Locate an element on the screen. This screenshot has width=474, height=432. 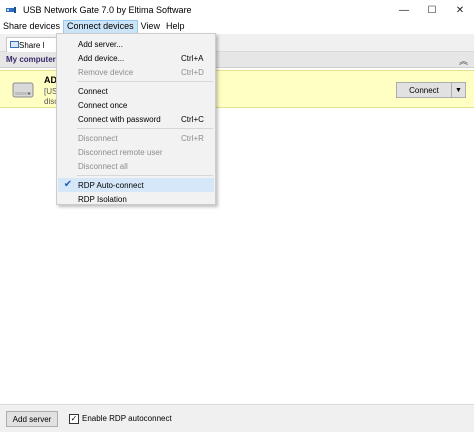
menu-item-label: RDP Isolation is located at coordinates (102, 199).